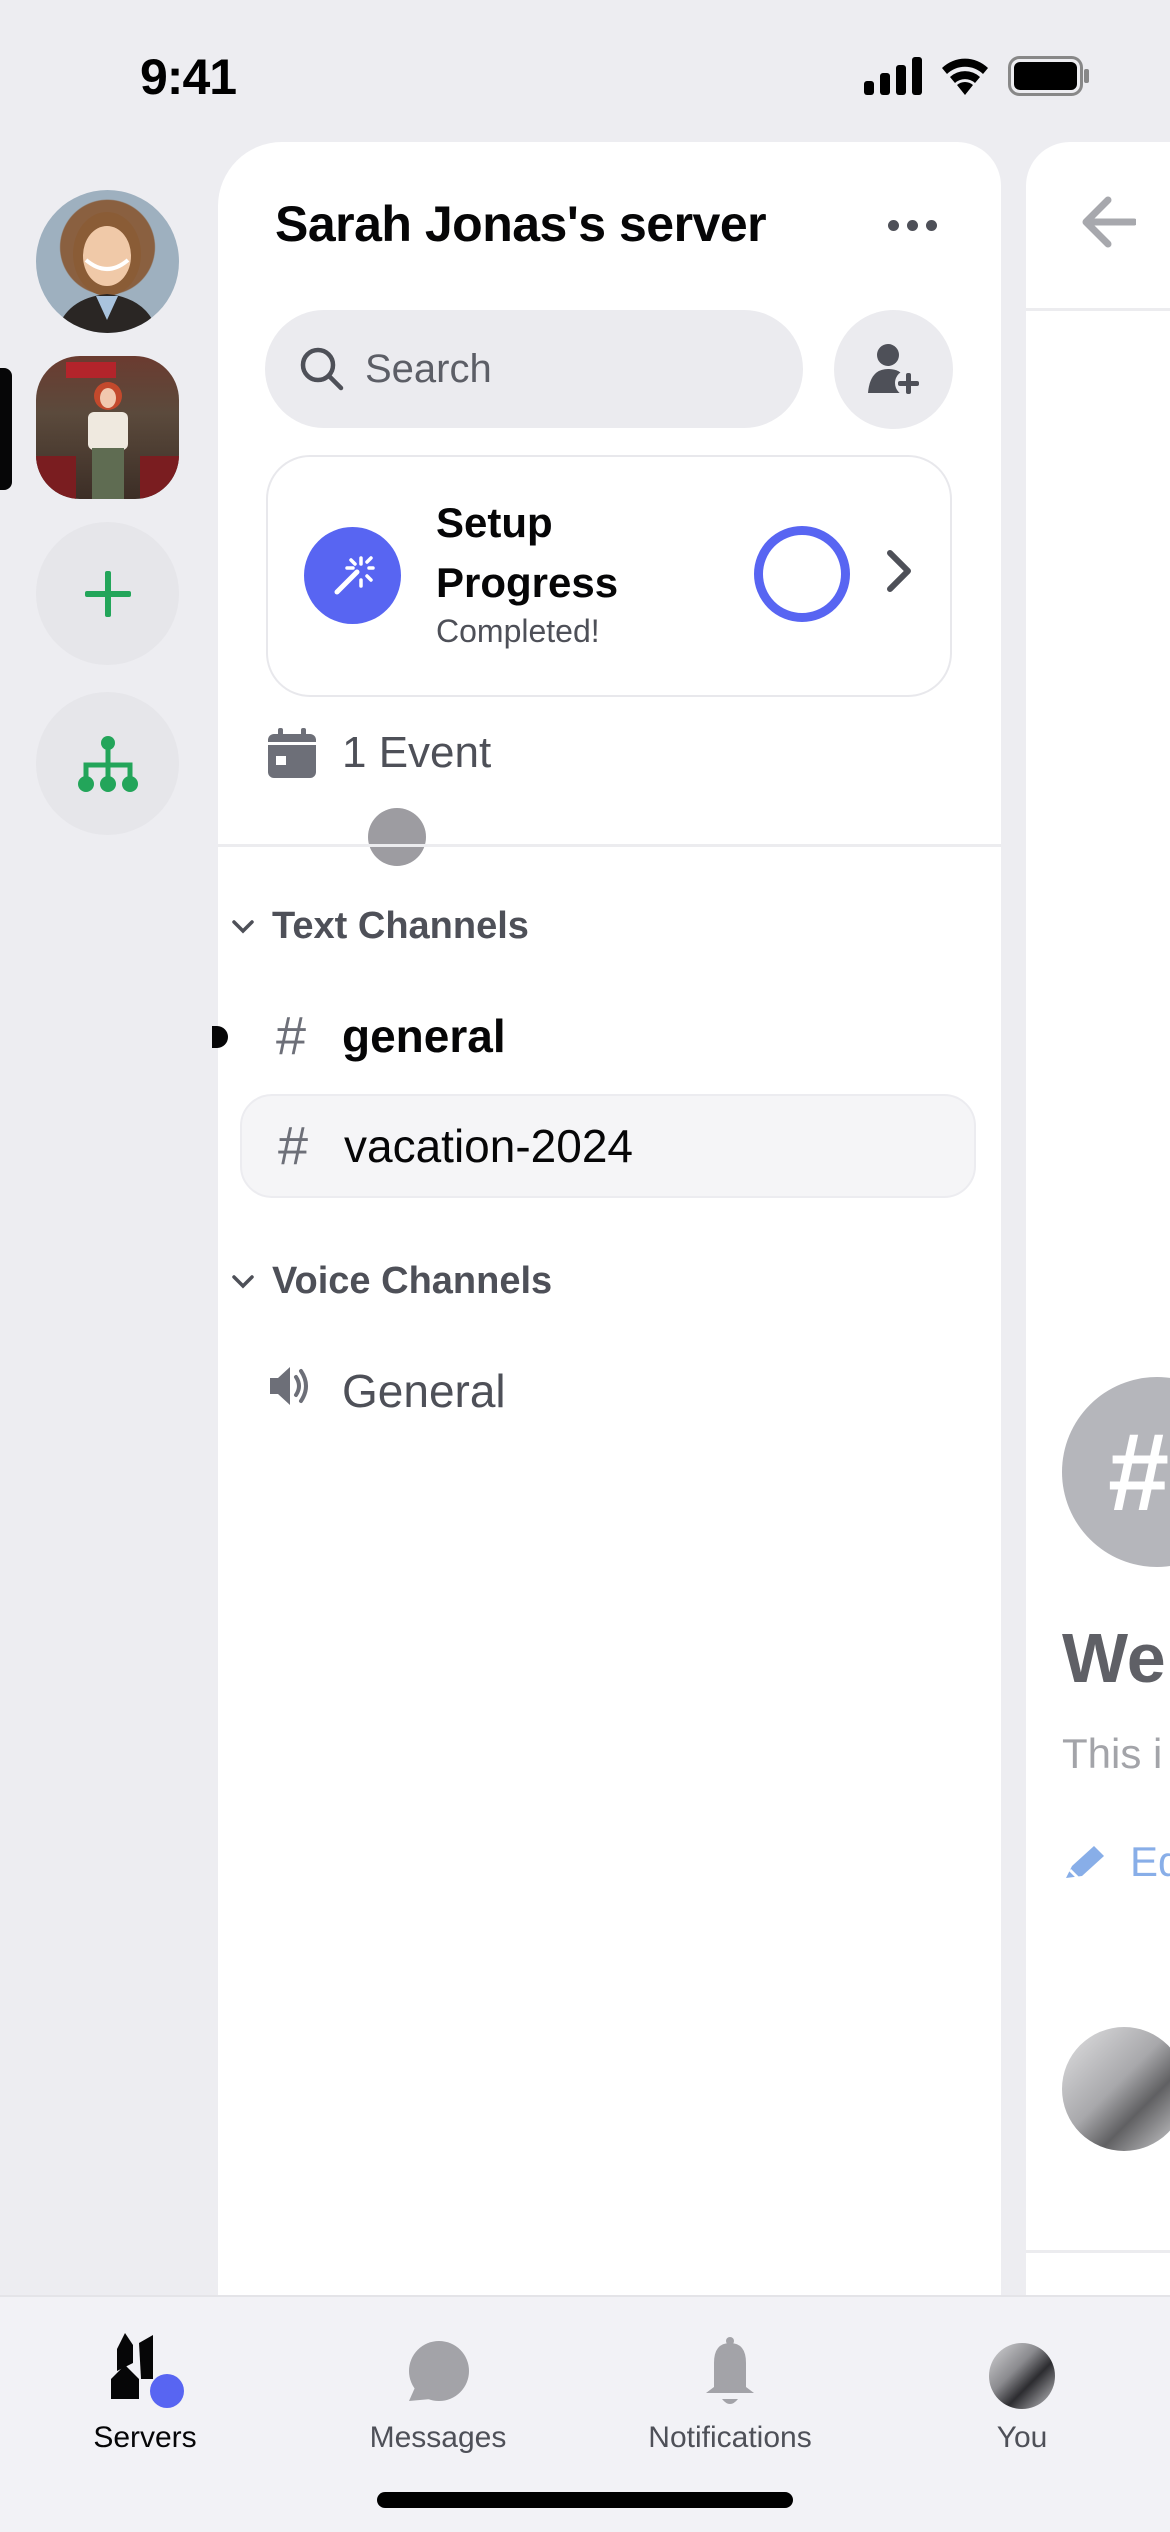 This screenshot has height=2532, width=1170. What do you see at coordinates (1098, 2251) in the screenshot?
I see `preview-bottom-divider` at bounding box center [1098, 2251].